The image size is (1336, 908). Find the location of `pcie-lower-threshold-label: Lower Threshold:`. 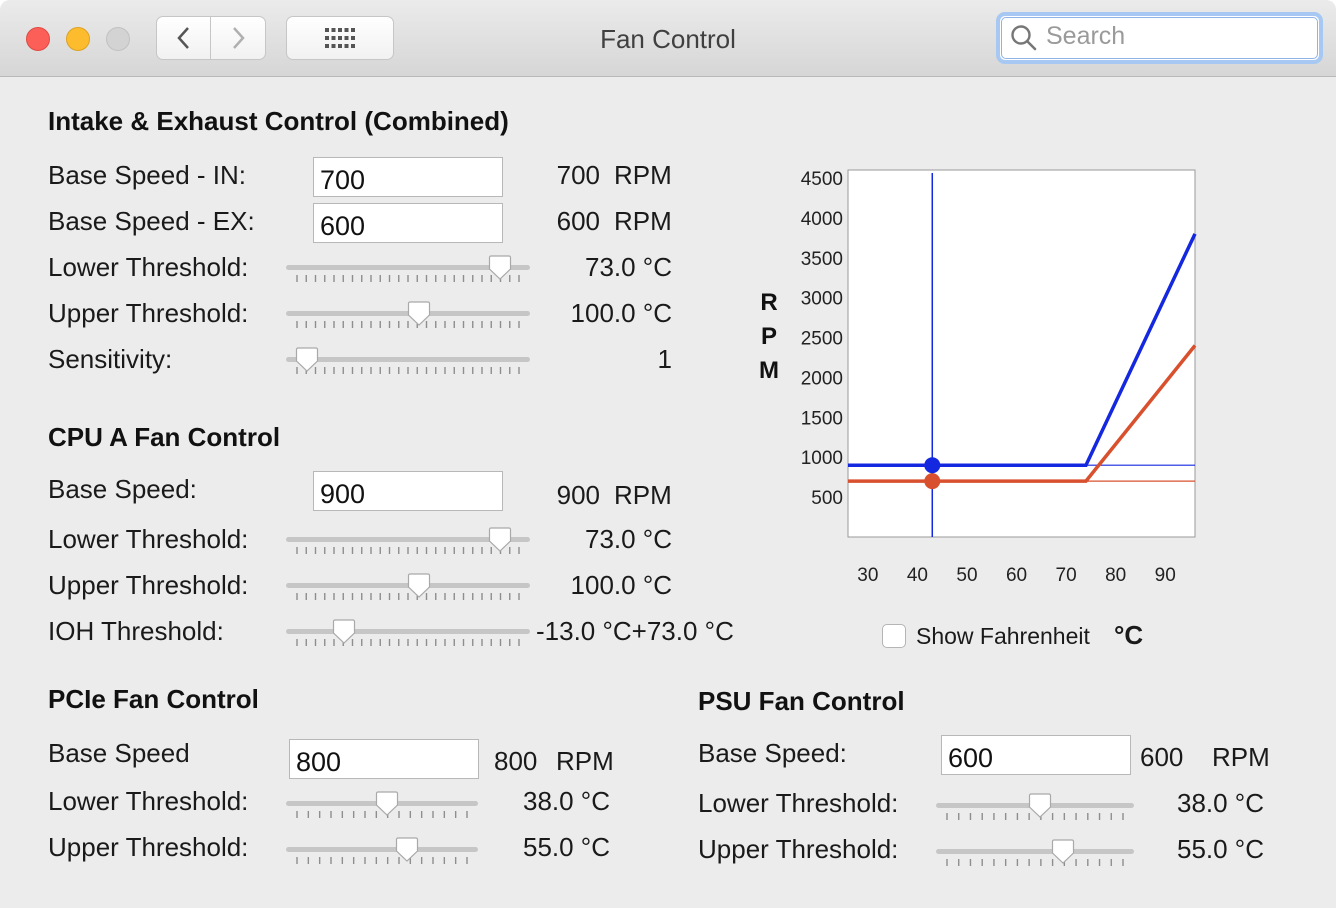

pcie-lower-threshold-label: Lower Threshold: is located at coordinates (148, 801).